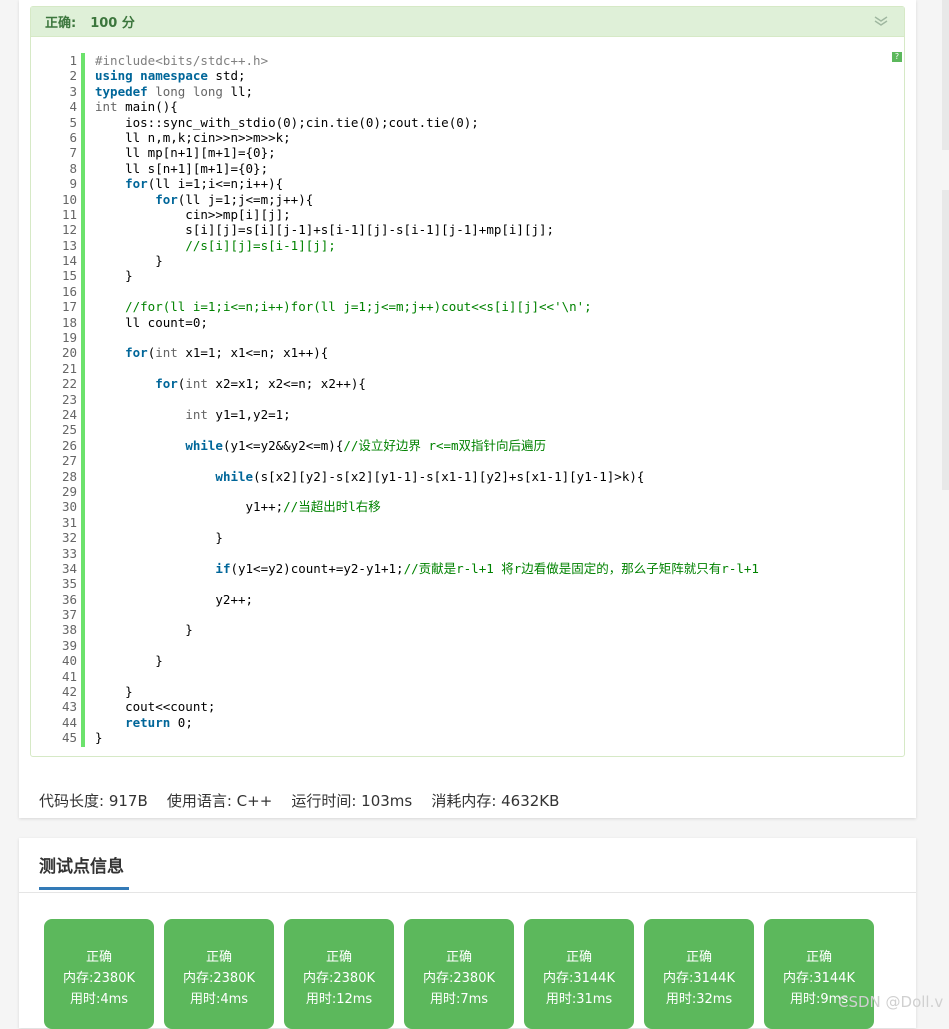 The width and height of the screenshot is (949, 1029). I want to click on code-line: ll n,m,k;cin>>n>>m>>k;, so click(193, 137).